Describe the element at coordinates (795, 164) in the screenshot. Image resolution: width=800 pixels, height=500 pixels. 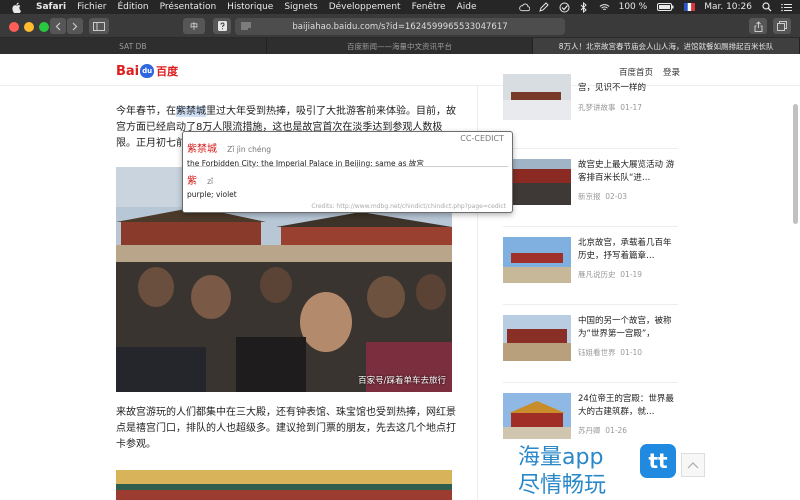
I see `page-scrollbar` at that location.